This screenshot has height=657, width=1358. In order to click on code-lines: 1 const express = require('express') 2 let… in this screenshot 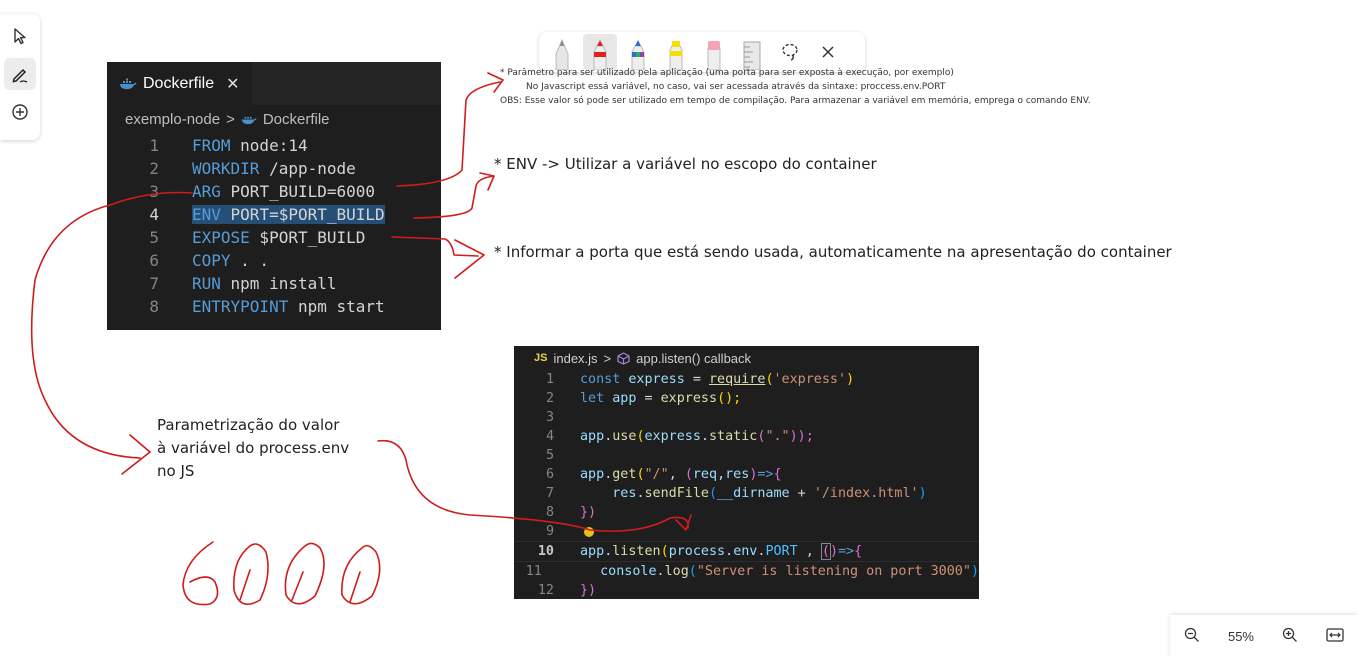, I will do `click(746, 485)`.